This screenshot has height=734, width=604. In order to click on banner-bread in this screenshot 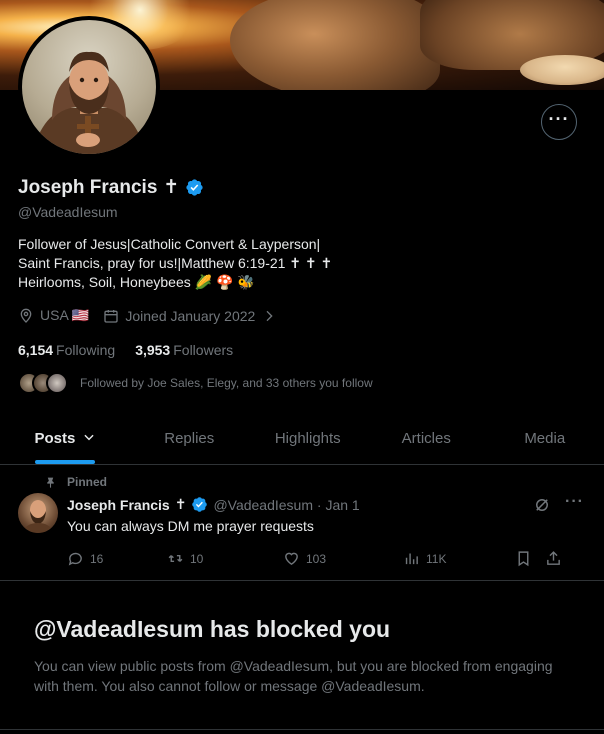, I will do `click(562, 70)`.